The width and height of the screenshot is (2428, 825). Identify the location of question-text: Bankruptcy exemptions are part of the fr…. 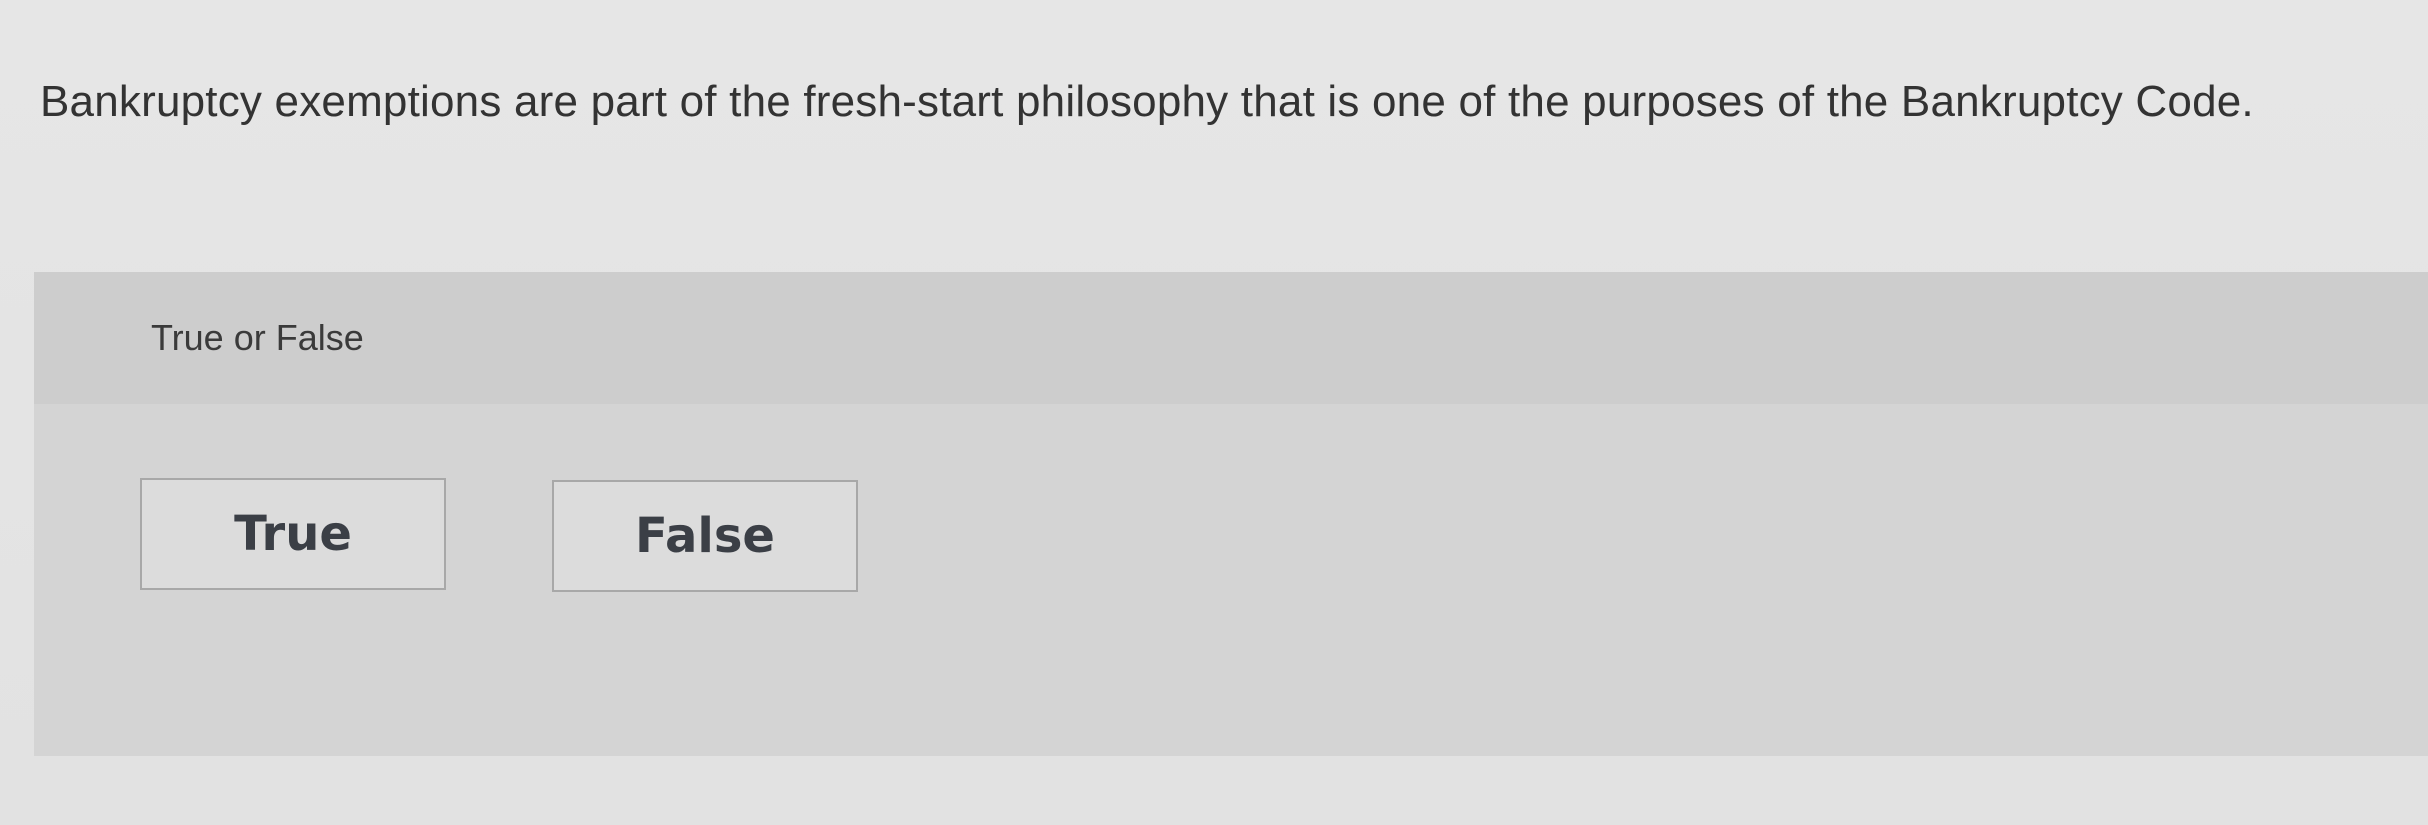
(1147, 101).